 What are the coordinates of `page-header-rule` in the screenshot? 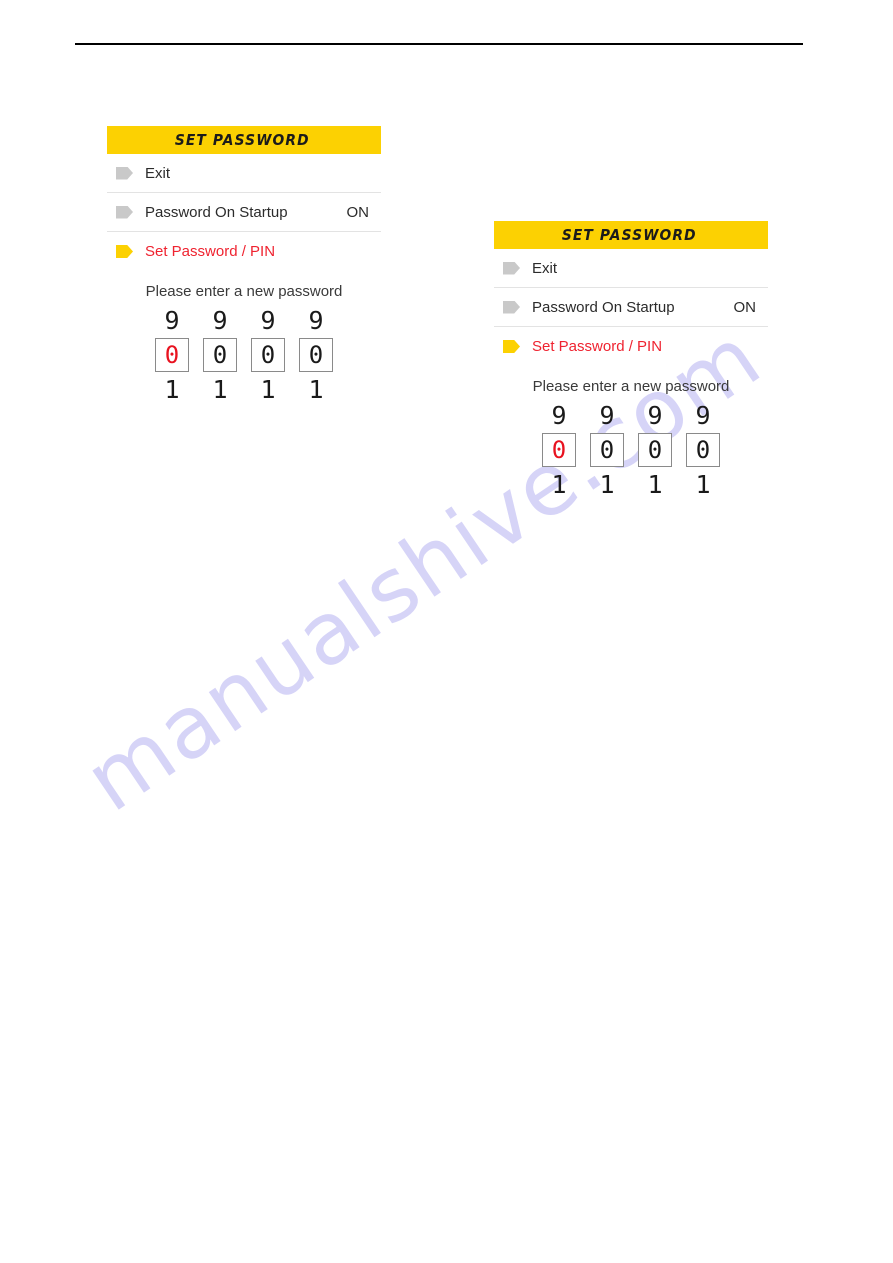 It's located at (439, 44).